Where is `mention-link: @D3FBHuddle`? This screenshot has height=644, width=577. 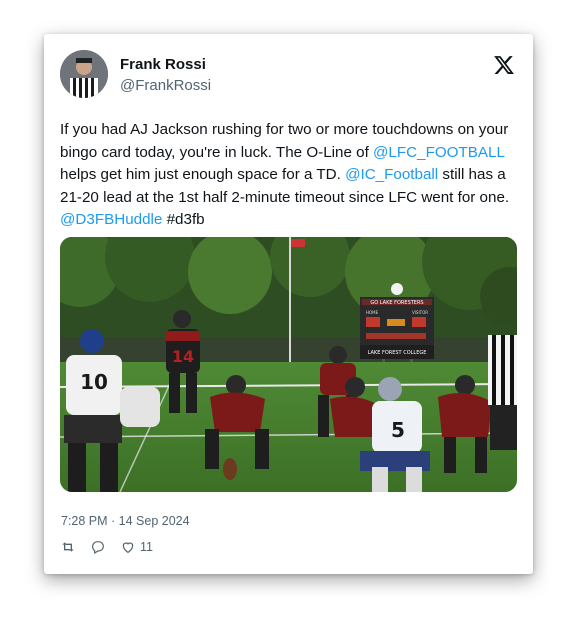 mention-link: @D3FBHuddle is located at coordinates (111, 219).